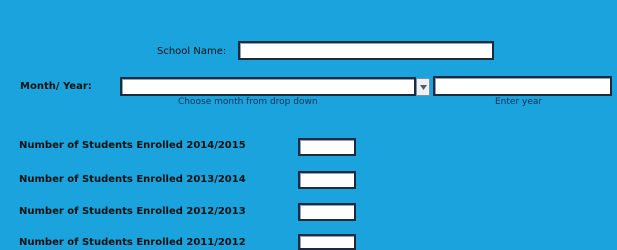  Describe the element at coordinates (56, 86) in the screenshot. I see `month-year-label: Month/ Year:` at that location.